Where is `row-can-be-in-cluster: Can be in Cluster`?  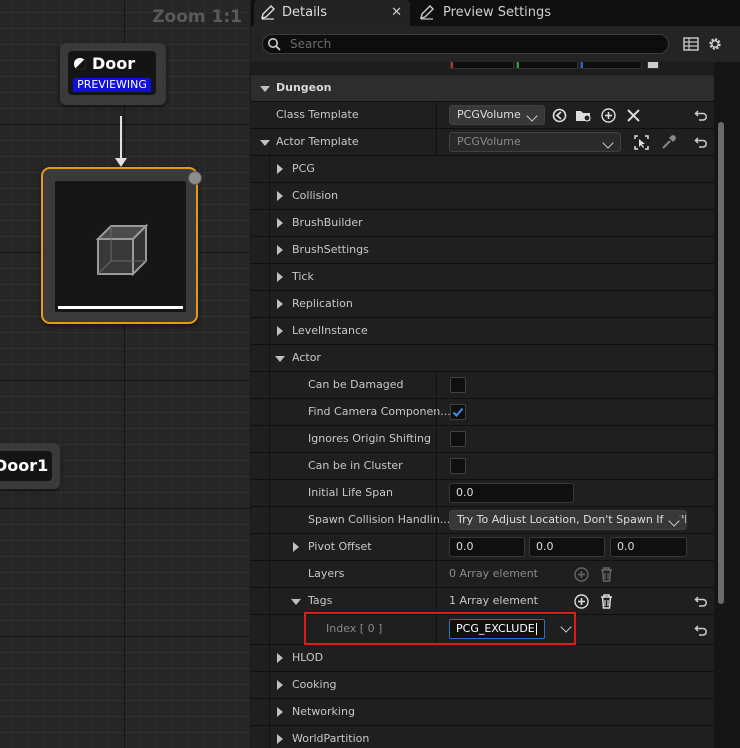
row-can-be-in-cluster: Can be in Cluster is located at coordinates (482, 466).